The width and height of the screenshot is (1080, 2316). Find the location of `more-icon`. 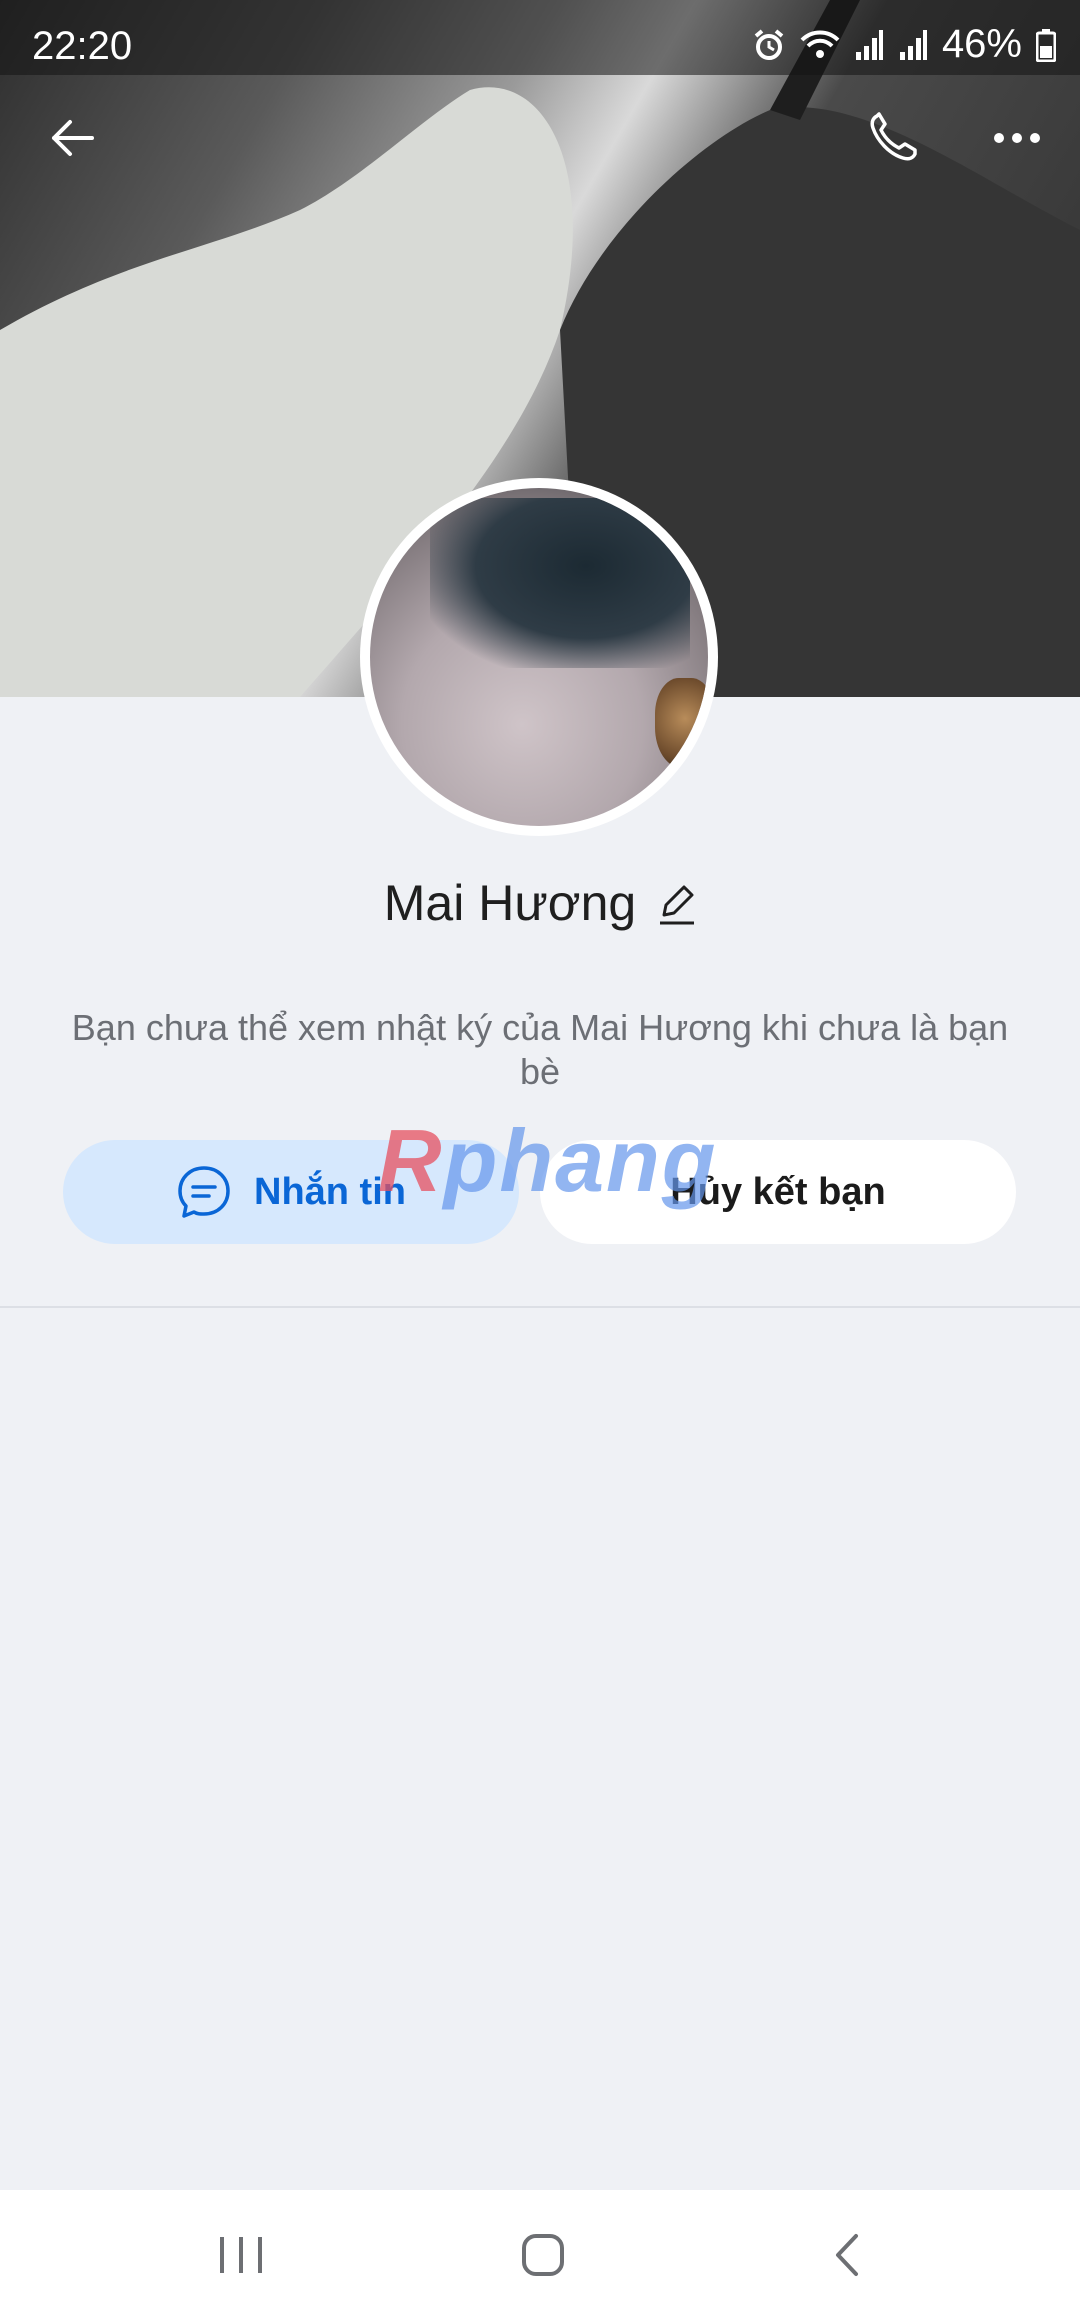

more-icon is located at coordinates (1017, 138).